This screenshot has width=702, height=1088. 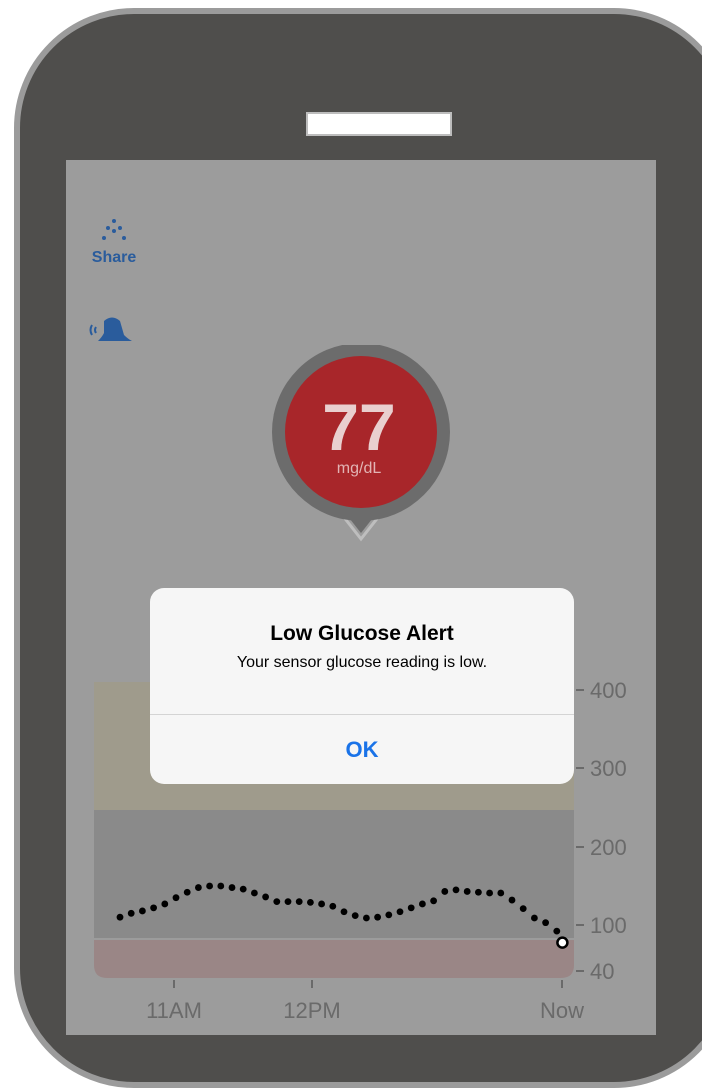 I want to click on y-tick-label: 100, so click(x=608, y=925).